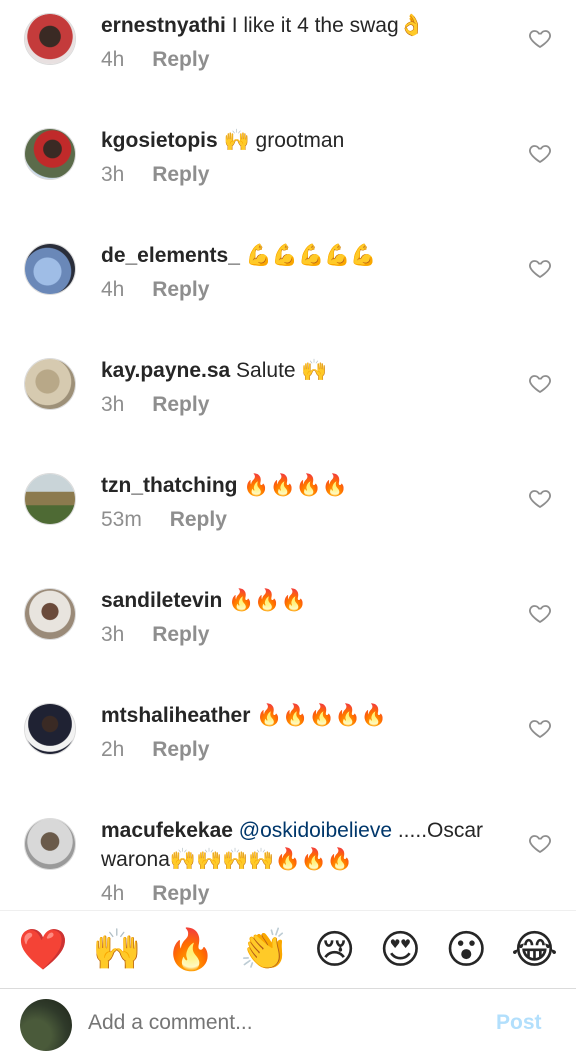 The image size is (576, 1059). I want to click on comment-username: kay.payne.sa, so click(165, 370).